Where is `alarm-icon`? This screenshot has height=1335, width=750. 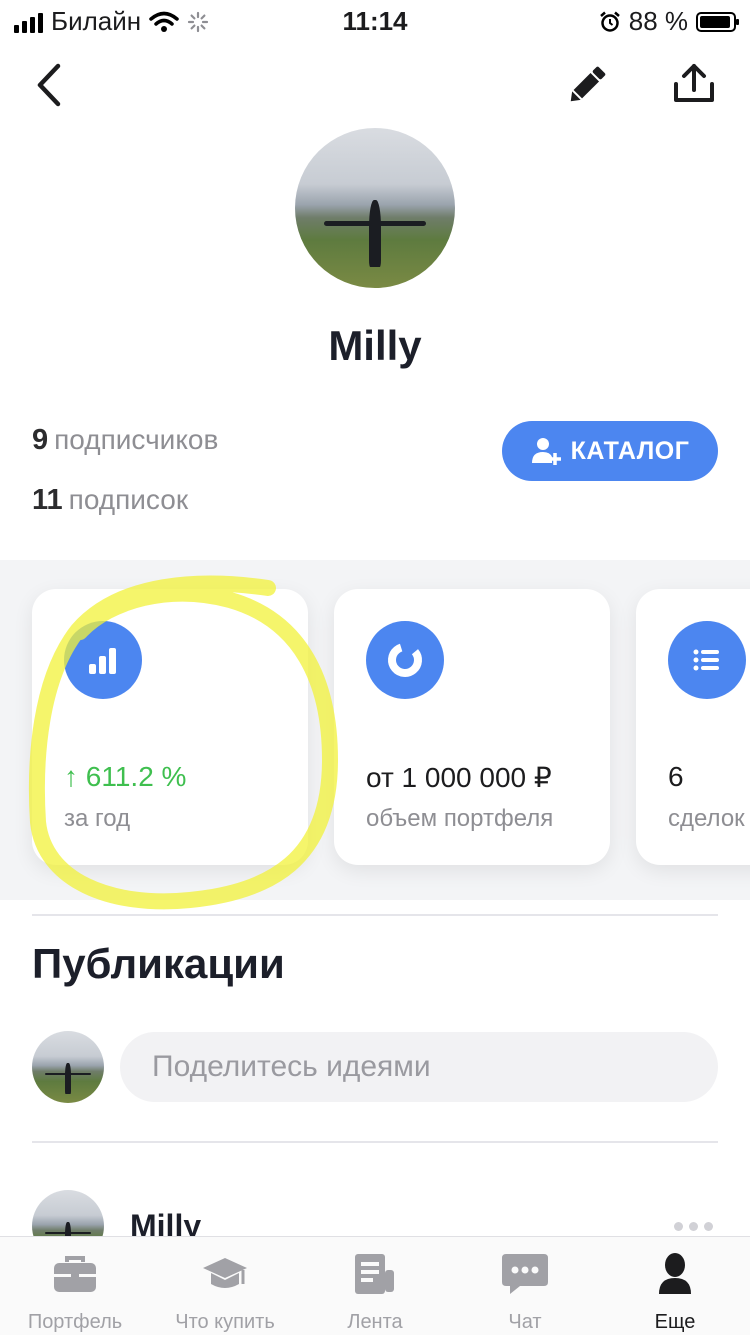 alarm-icon is located at coordinates (609, 21).